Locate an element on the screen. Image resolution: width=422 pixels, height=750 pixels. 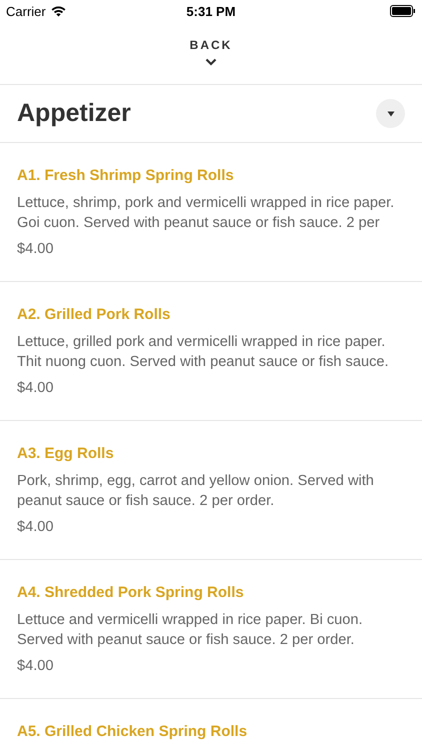
item-description: Lettuce, shrimp, pork and vermicelli wrapped in rice paper. Goi cuon. Served with peanut sauce or fish sauce. 2 per is located at coordinates (206, 213).